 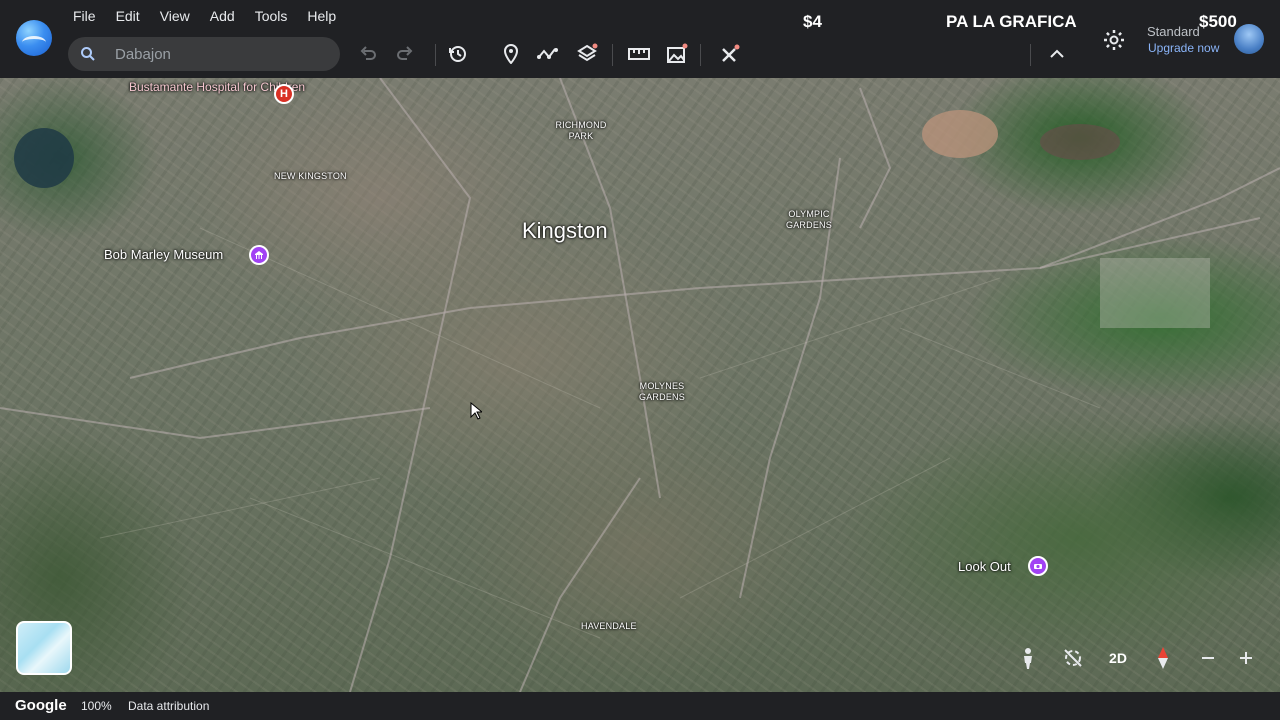 I want to click on tools-icon, so click(x=730, y=54).